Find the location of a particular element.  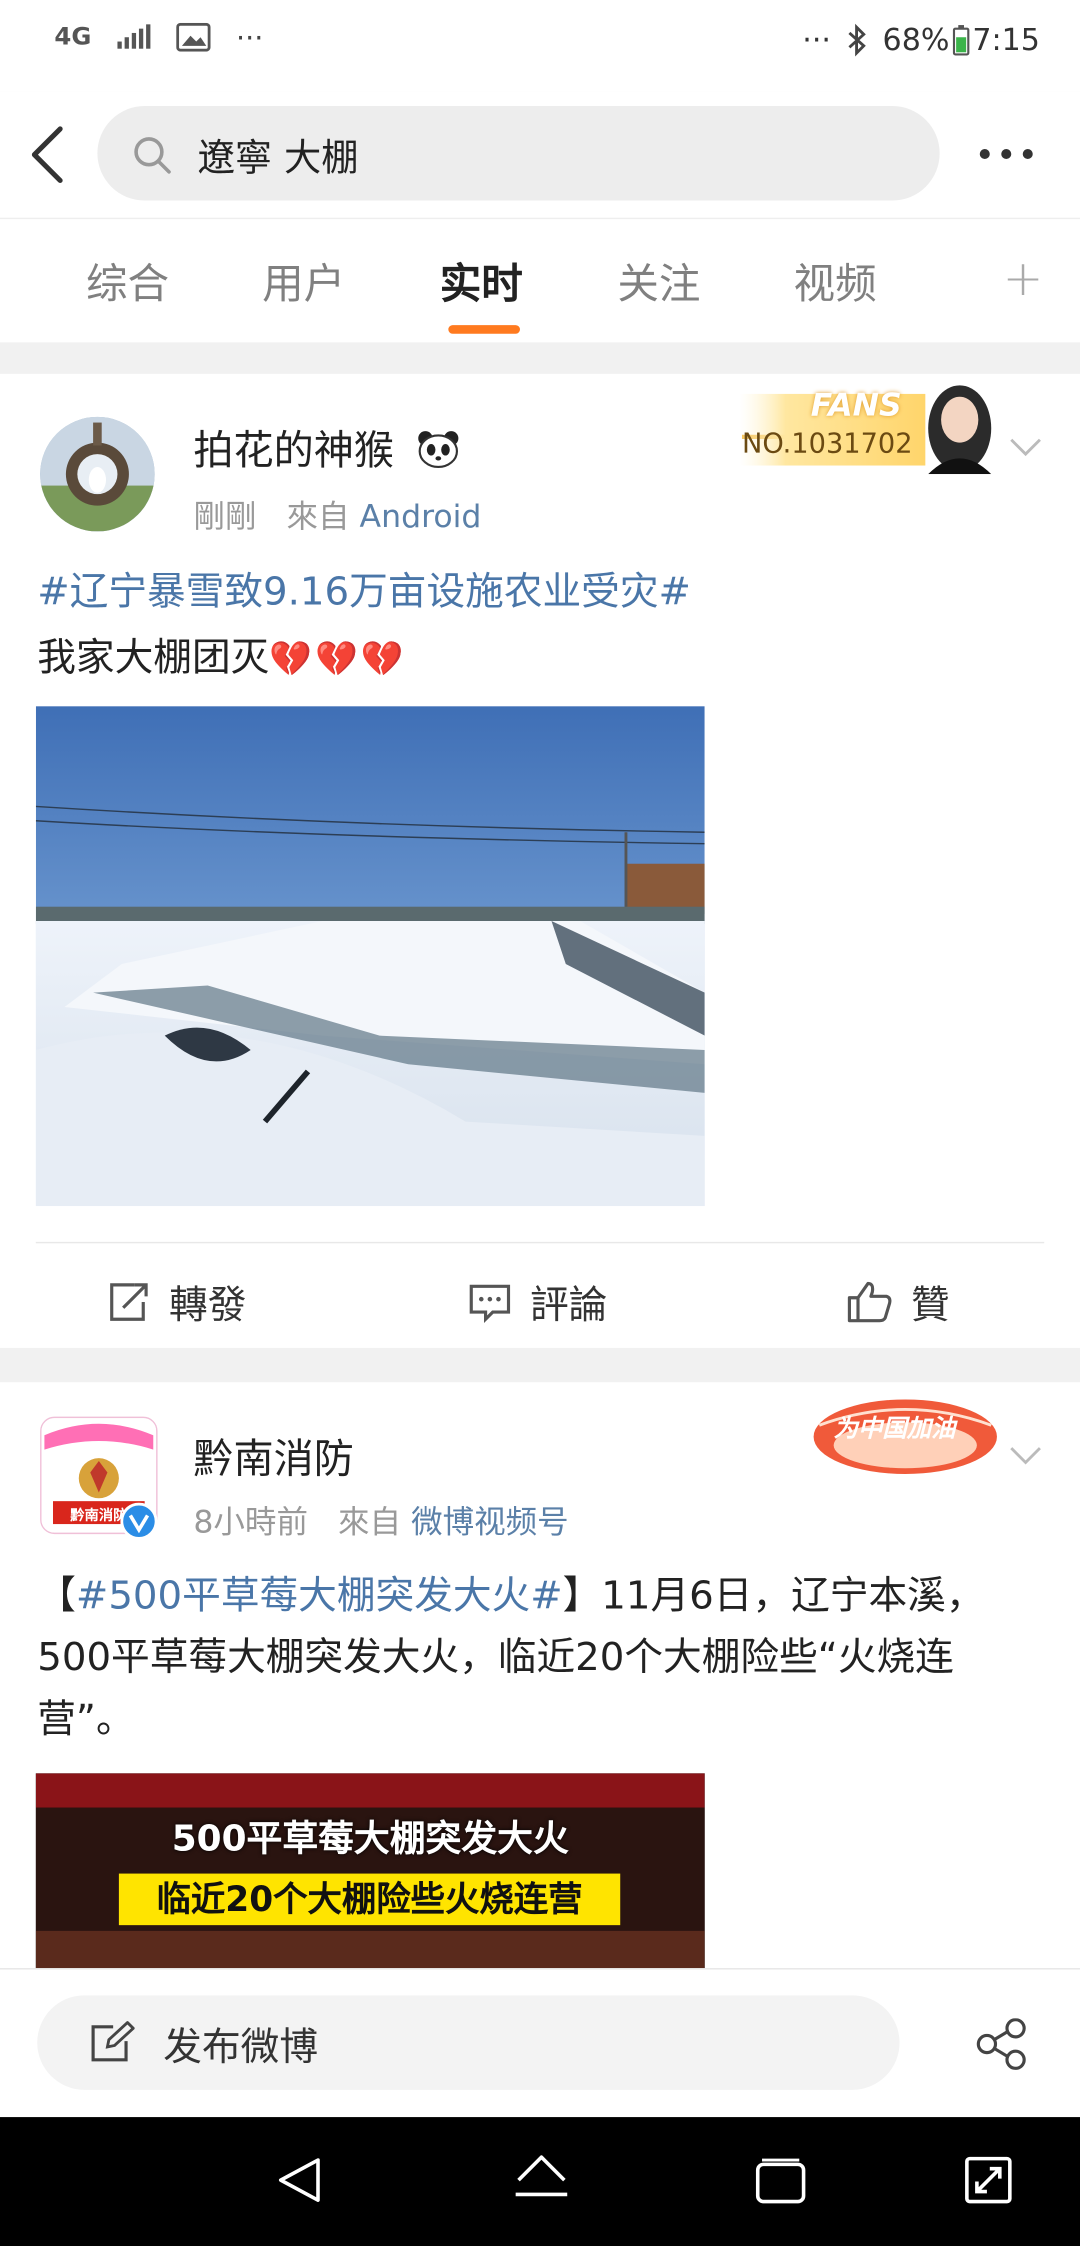

repost-button: 轉發 is located at coordinates (176, 1301).